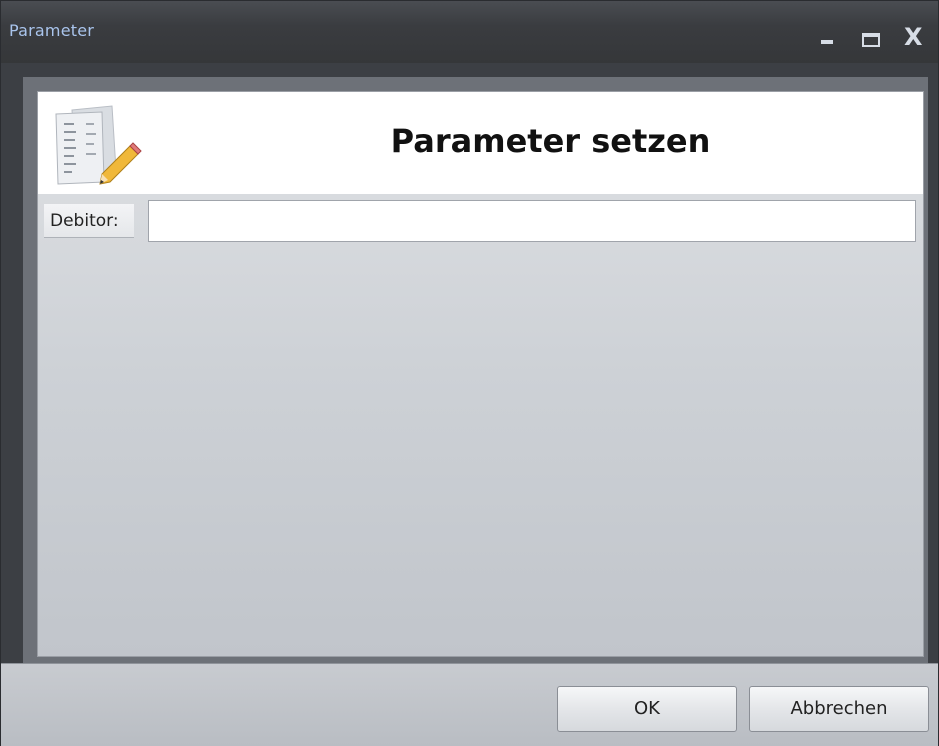 The width and height of the screenshot is (939, 746). Describe the element at coordinates (469, 704) in the screenshot. I see `button-bar: OK Abbrechen` at that location.